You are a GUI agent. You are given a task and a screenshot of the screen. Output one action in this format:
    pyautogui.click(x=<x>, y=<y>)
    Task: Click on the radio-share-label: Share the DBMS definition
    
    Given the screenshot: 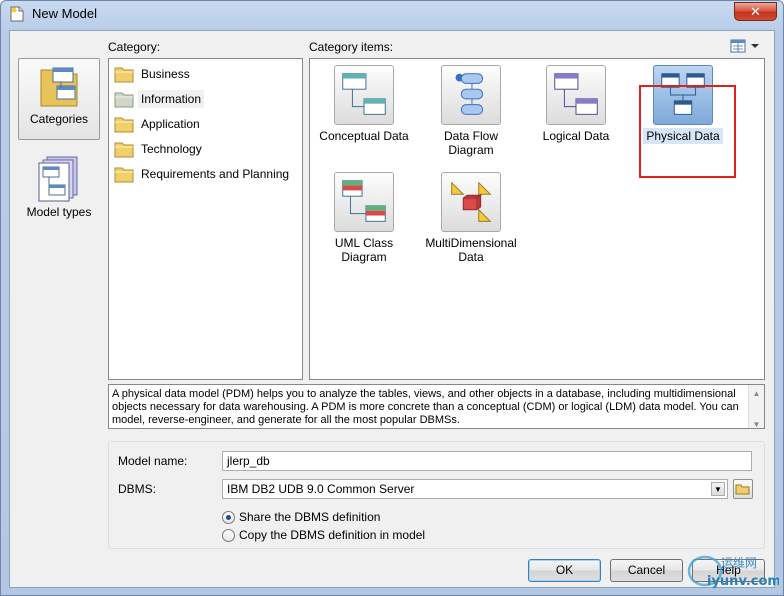 What is the action you would take?
    pyautogui.click(x=310, y=517)
    